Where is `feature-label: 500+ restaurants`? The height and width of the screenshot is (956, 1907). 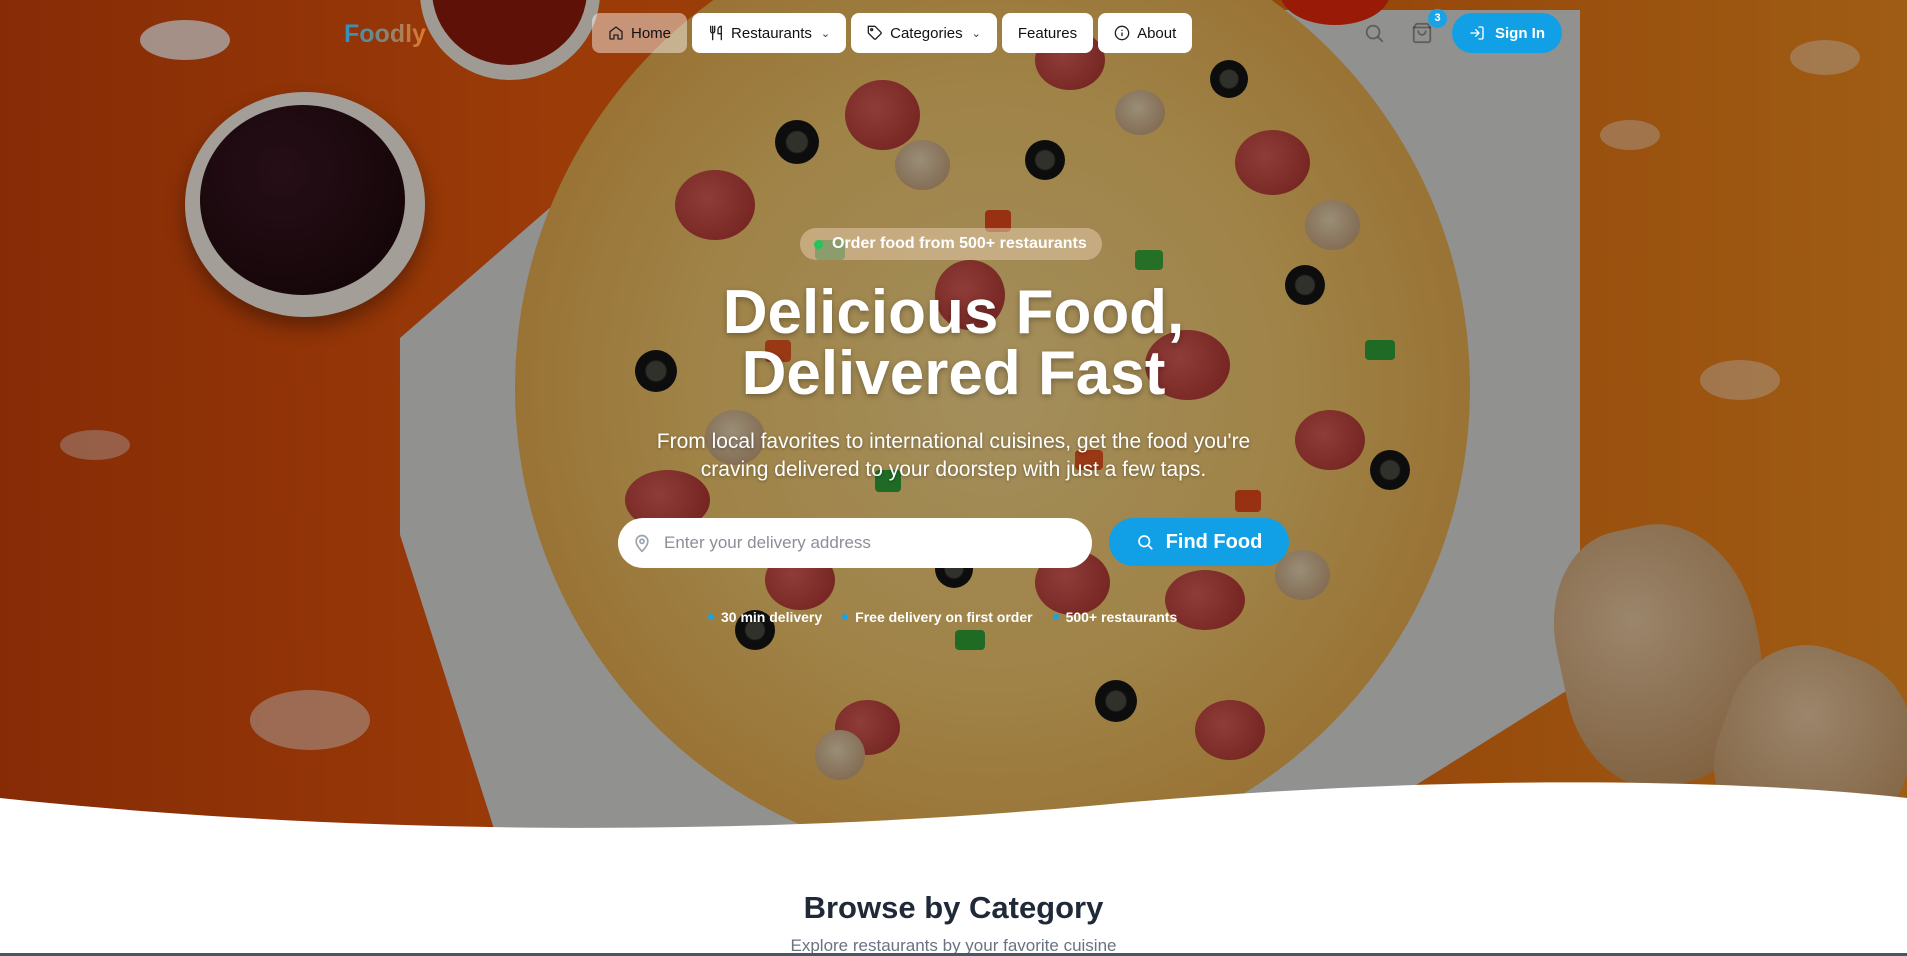
feature-label: 500+ restaurants is located at coordinates (1121, 617).